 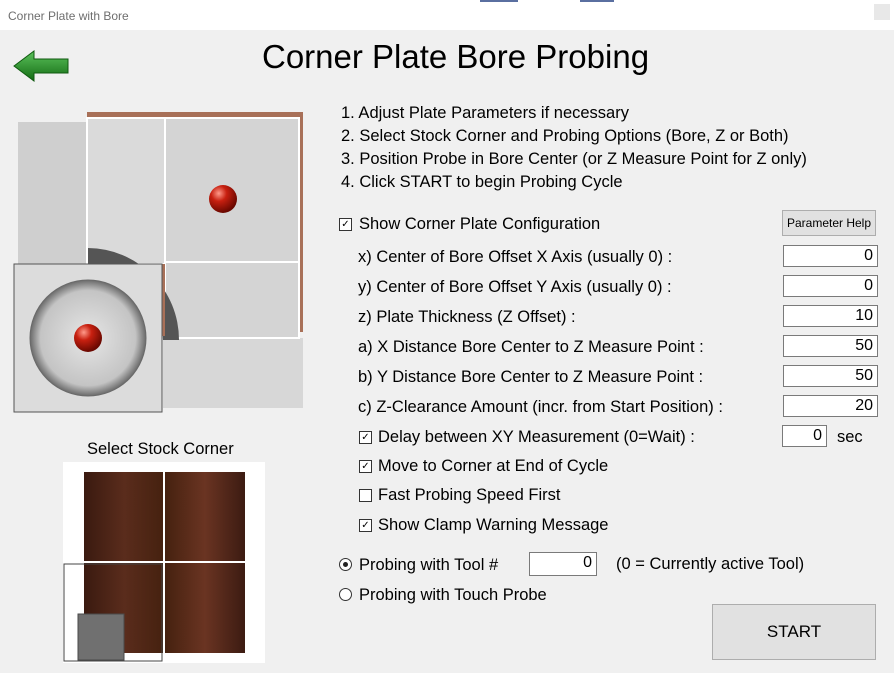 I want to click on start-button: START, so click(x=794, y=632).